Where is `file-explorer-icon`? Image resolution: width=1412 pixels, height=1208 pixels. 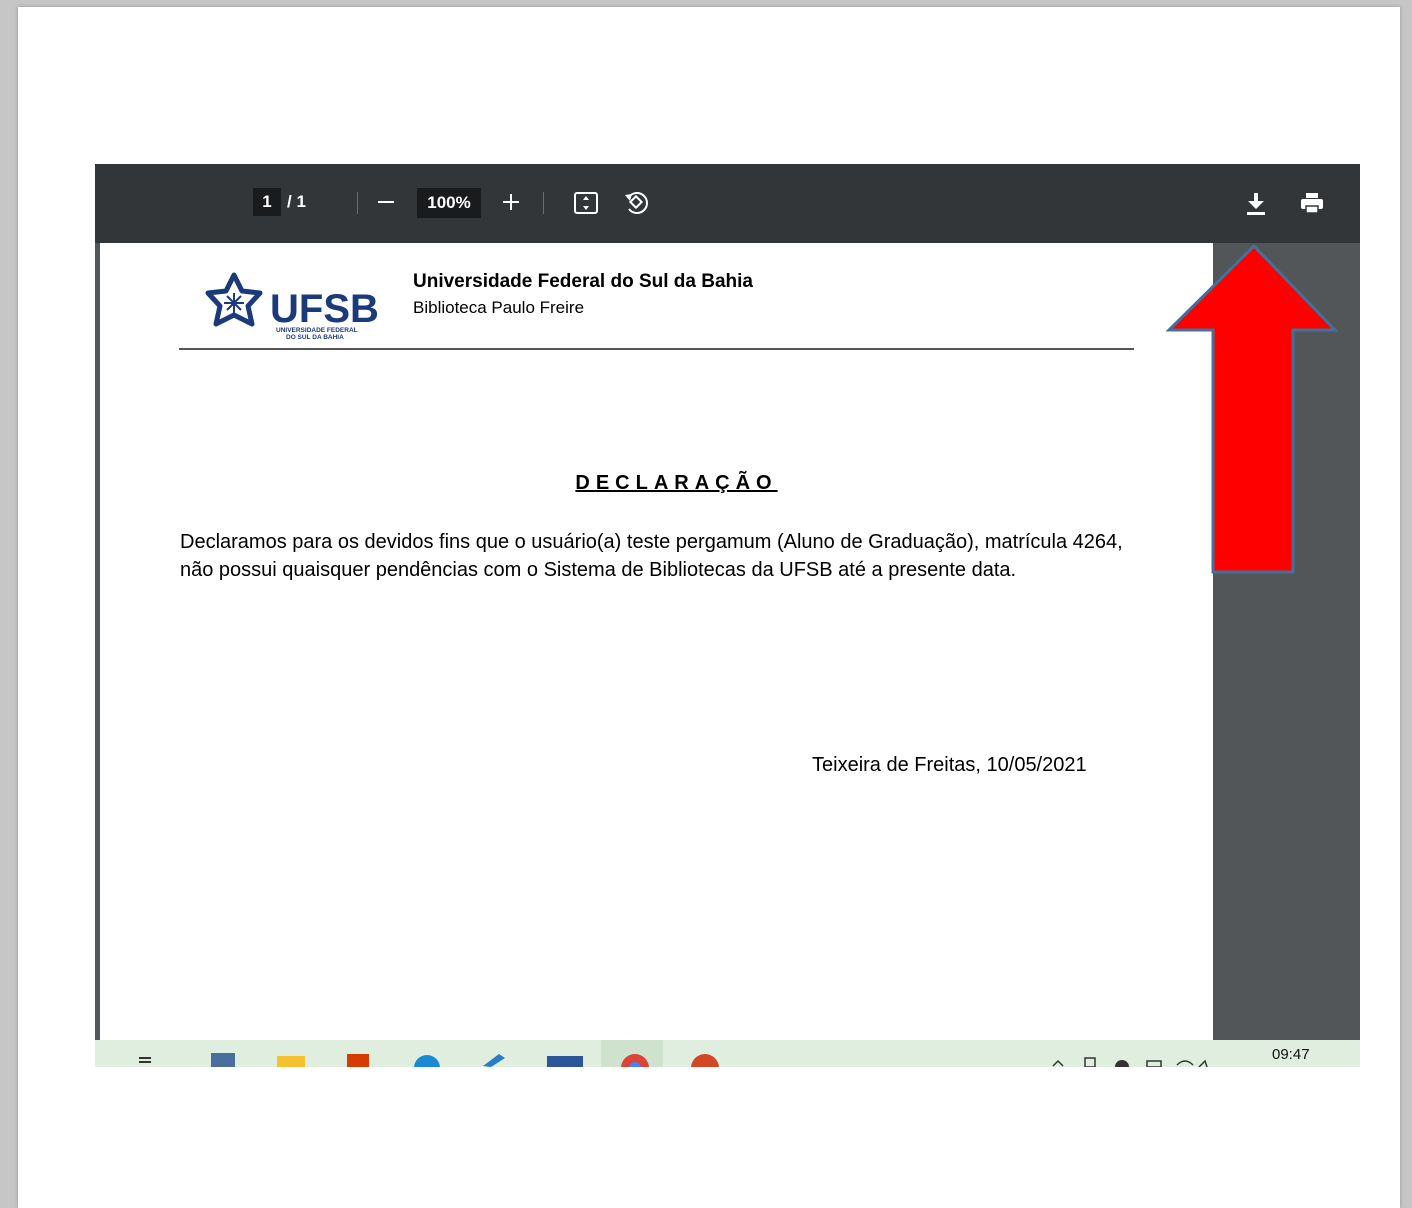 file-explorer-icon is located at coordinates (291, 1061).